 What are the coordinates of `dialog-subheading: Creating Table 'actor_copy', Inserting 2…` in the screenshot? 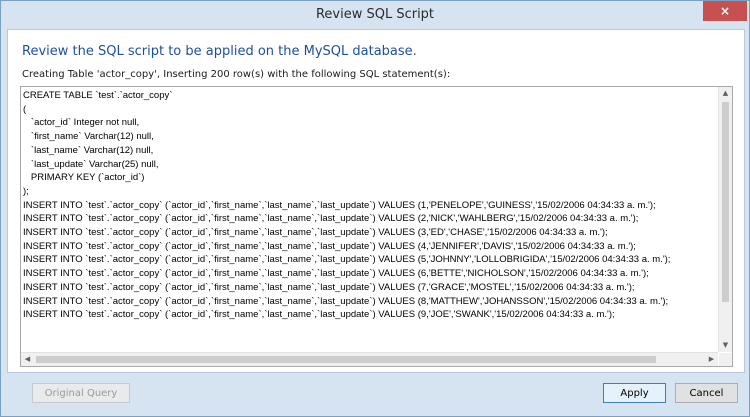 It's located at (236, 74).